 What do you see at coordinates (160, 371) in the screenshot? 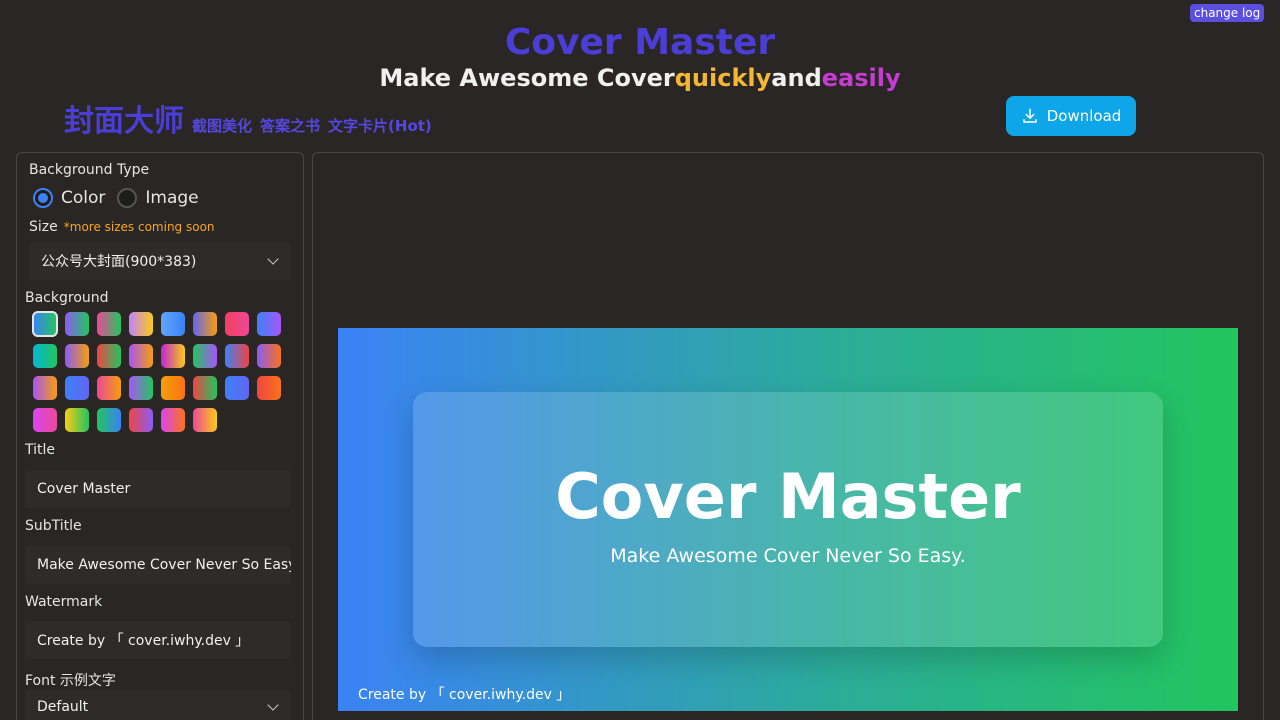
I see `swatch-grid` at bounding box center [160, 371].